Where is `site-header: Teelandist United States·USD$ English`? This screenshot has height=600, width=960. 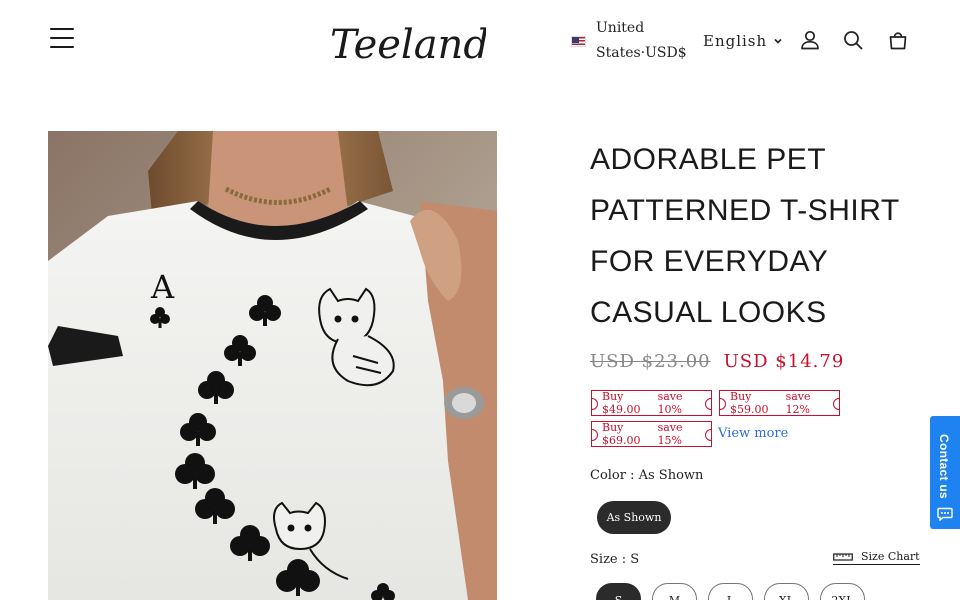 site-header: Teelandist United States·USD$ English is located at coordinates (480, 41).